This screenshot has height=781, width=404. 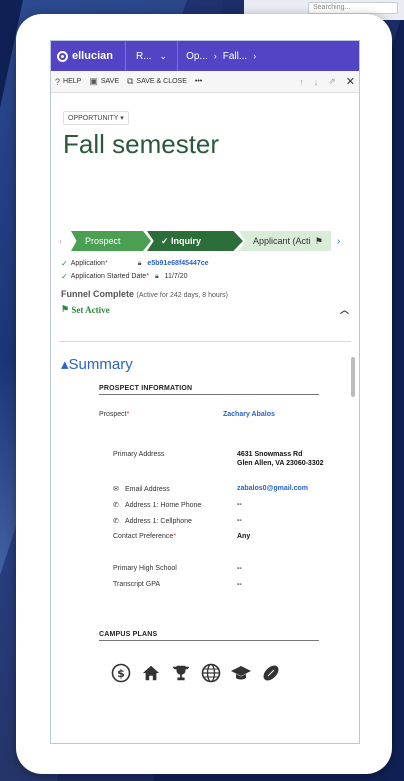 I want to click on home-phone-value: --, so click(x=239, y=504).